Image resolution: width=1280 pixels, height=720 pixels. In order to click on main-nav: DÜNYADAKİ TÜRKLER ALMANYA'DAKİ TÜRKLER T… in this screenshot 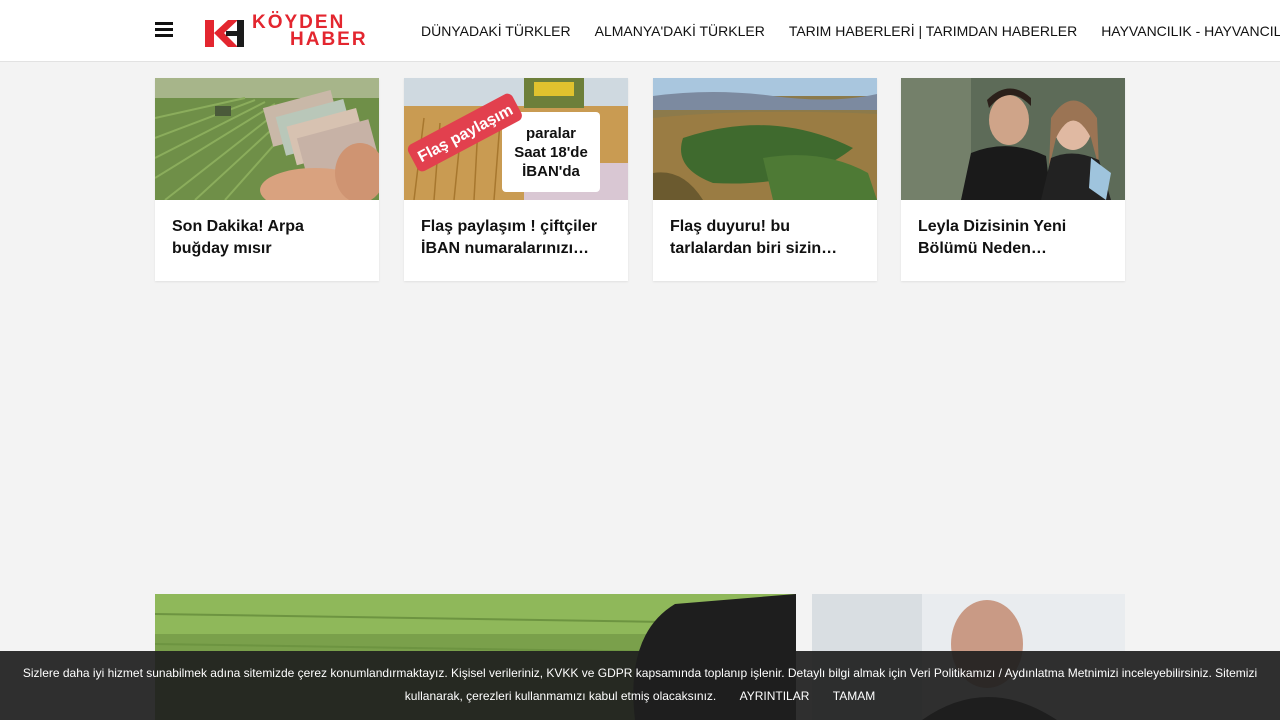, I will do `click(850, 30)`.